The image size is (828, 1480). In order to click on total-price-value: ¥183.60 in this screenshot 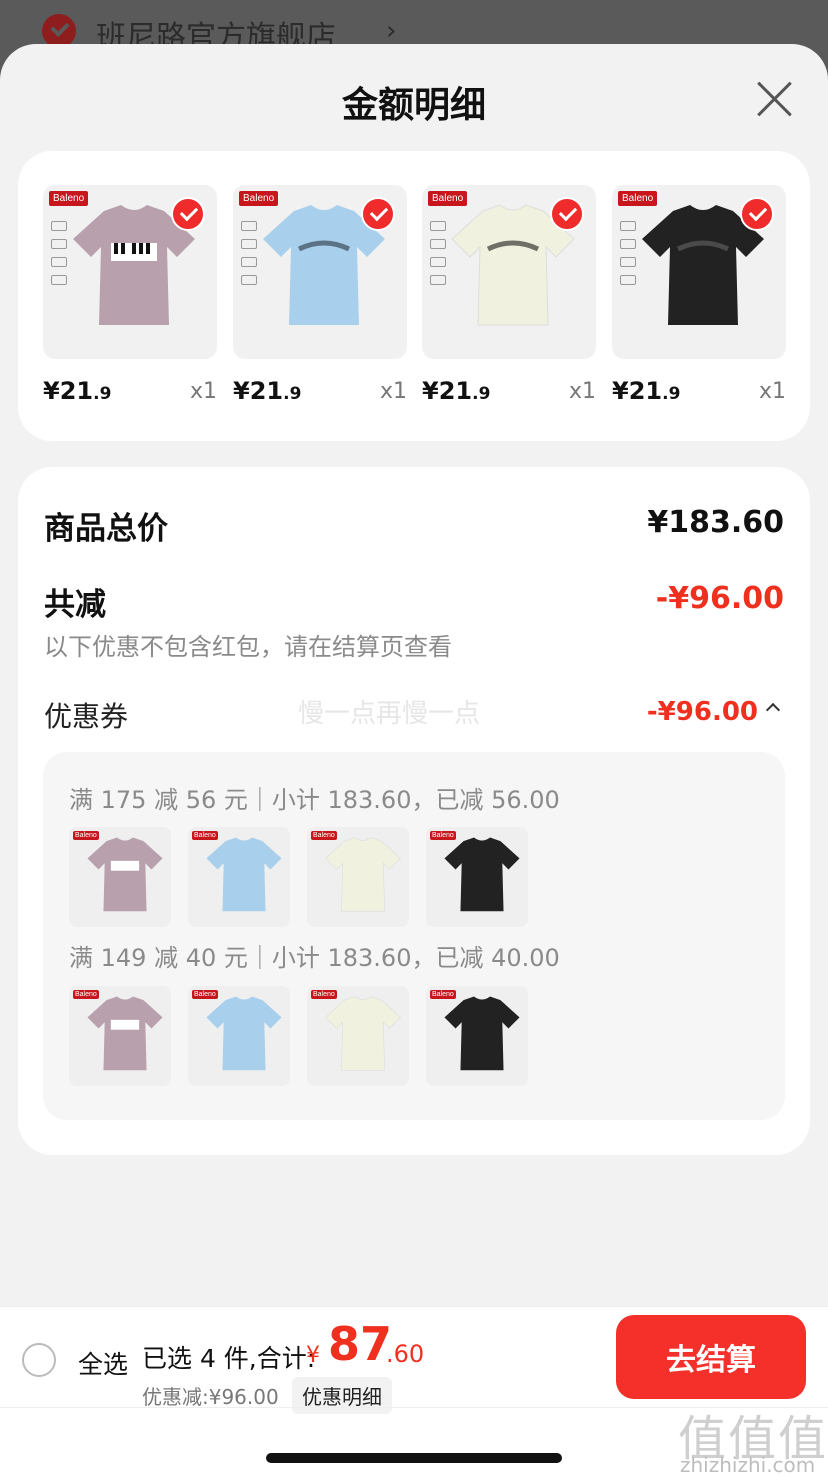, I will do `click(715, 522)`.